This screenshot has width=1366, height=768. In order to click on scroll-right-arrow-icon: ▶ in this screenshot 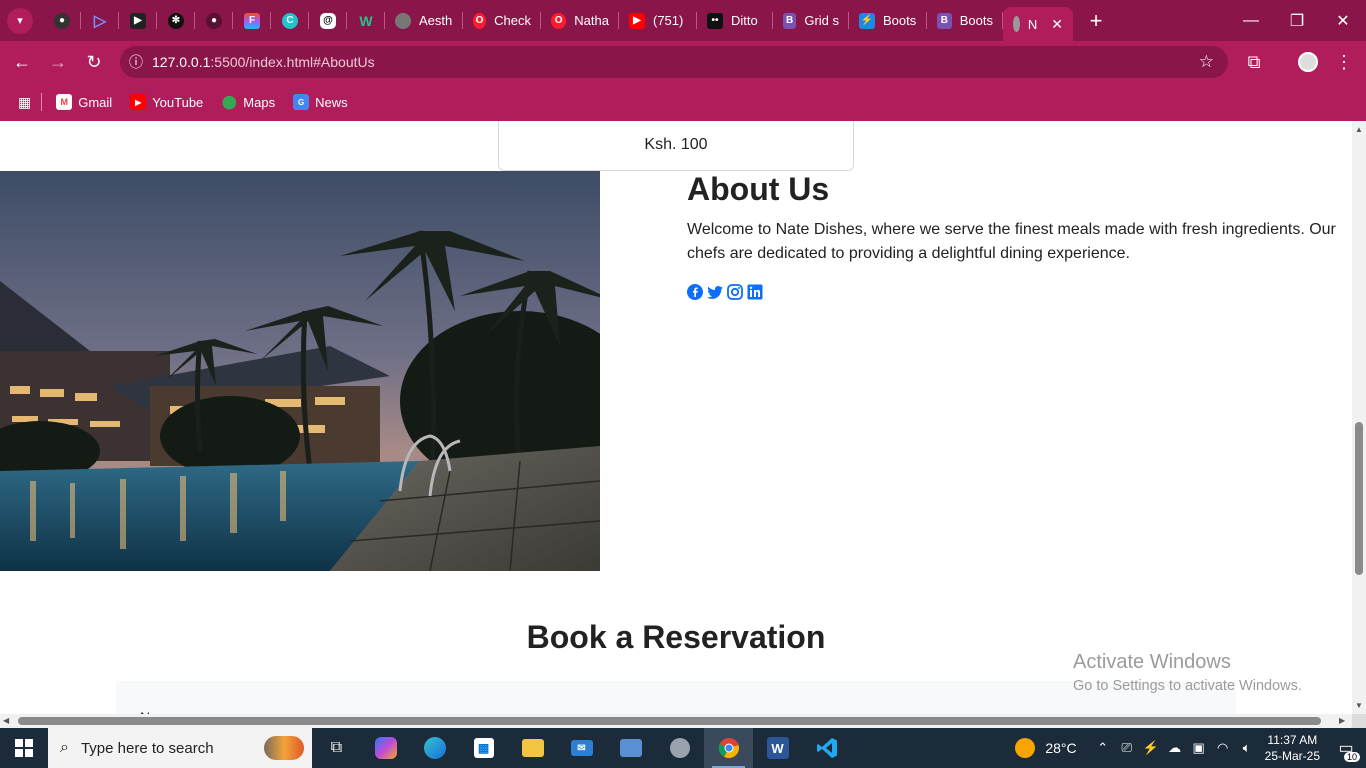, I will do `click(1342, 720)`.